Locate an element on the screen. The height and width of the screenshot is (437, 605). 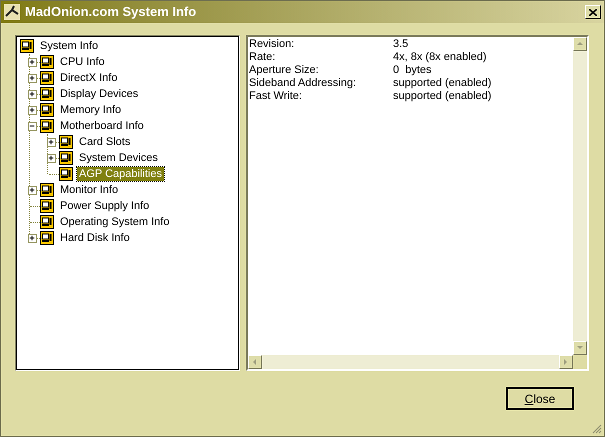
tree-item: AGP Capabilities is located at coordinates (120, 174).